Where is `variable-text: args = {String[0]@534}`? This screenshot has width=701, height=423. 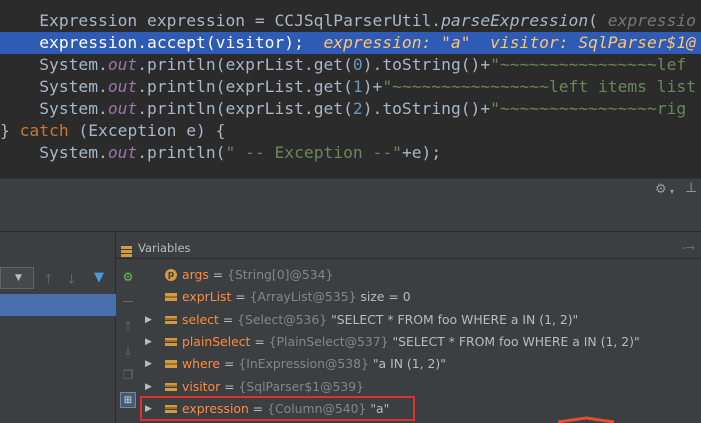
variable-text: args = {String[0]@534} is located at coordinates (257, 275).